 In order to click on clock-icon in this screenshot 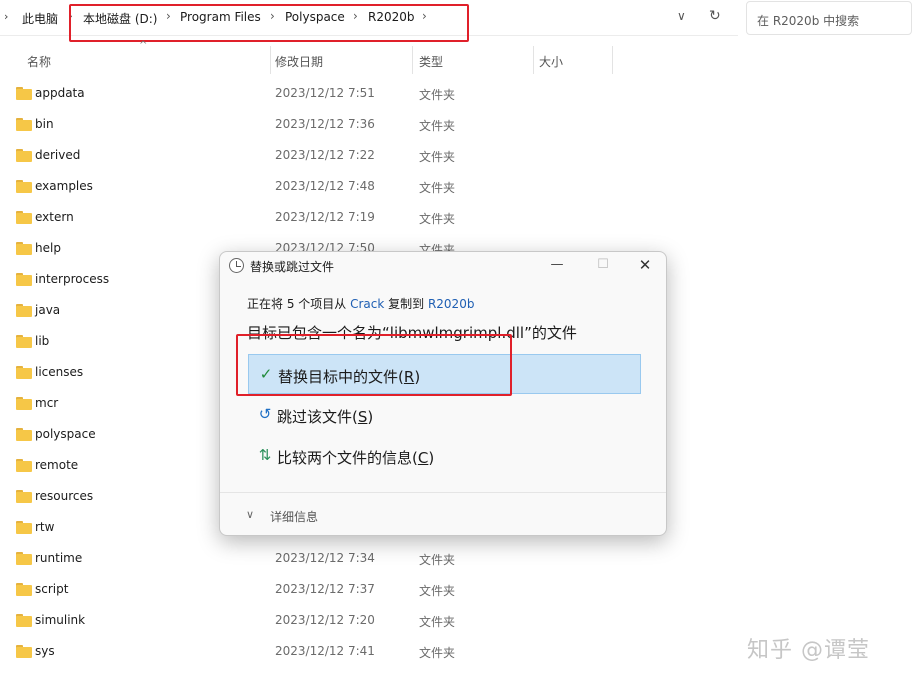, I will do `click(236, 265)`.